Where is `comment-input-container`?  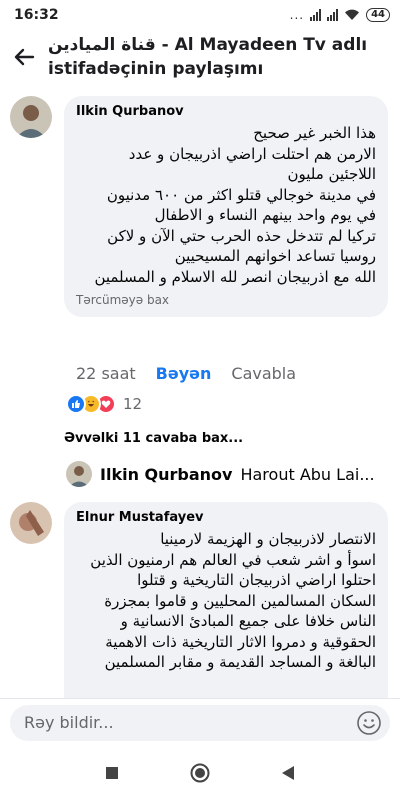
comment-input-container is located at coordinates (200, 722).